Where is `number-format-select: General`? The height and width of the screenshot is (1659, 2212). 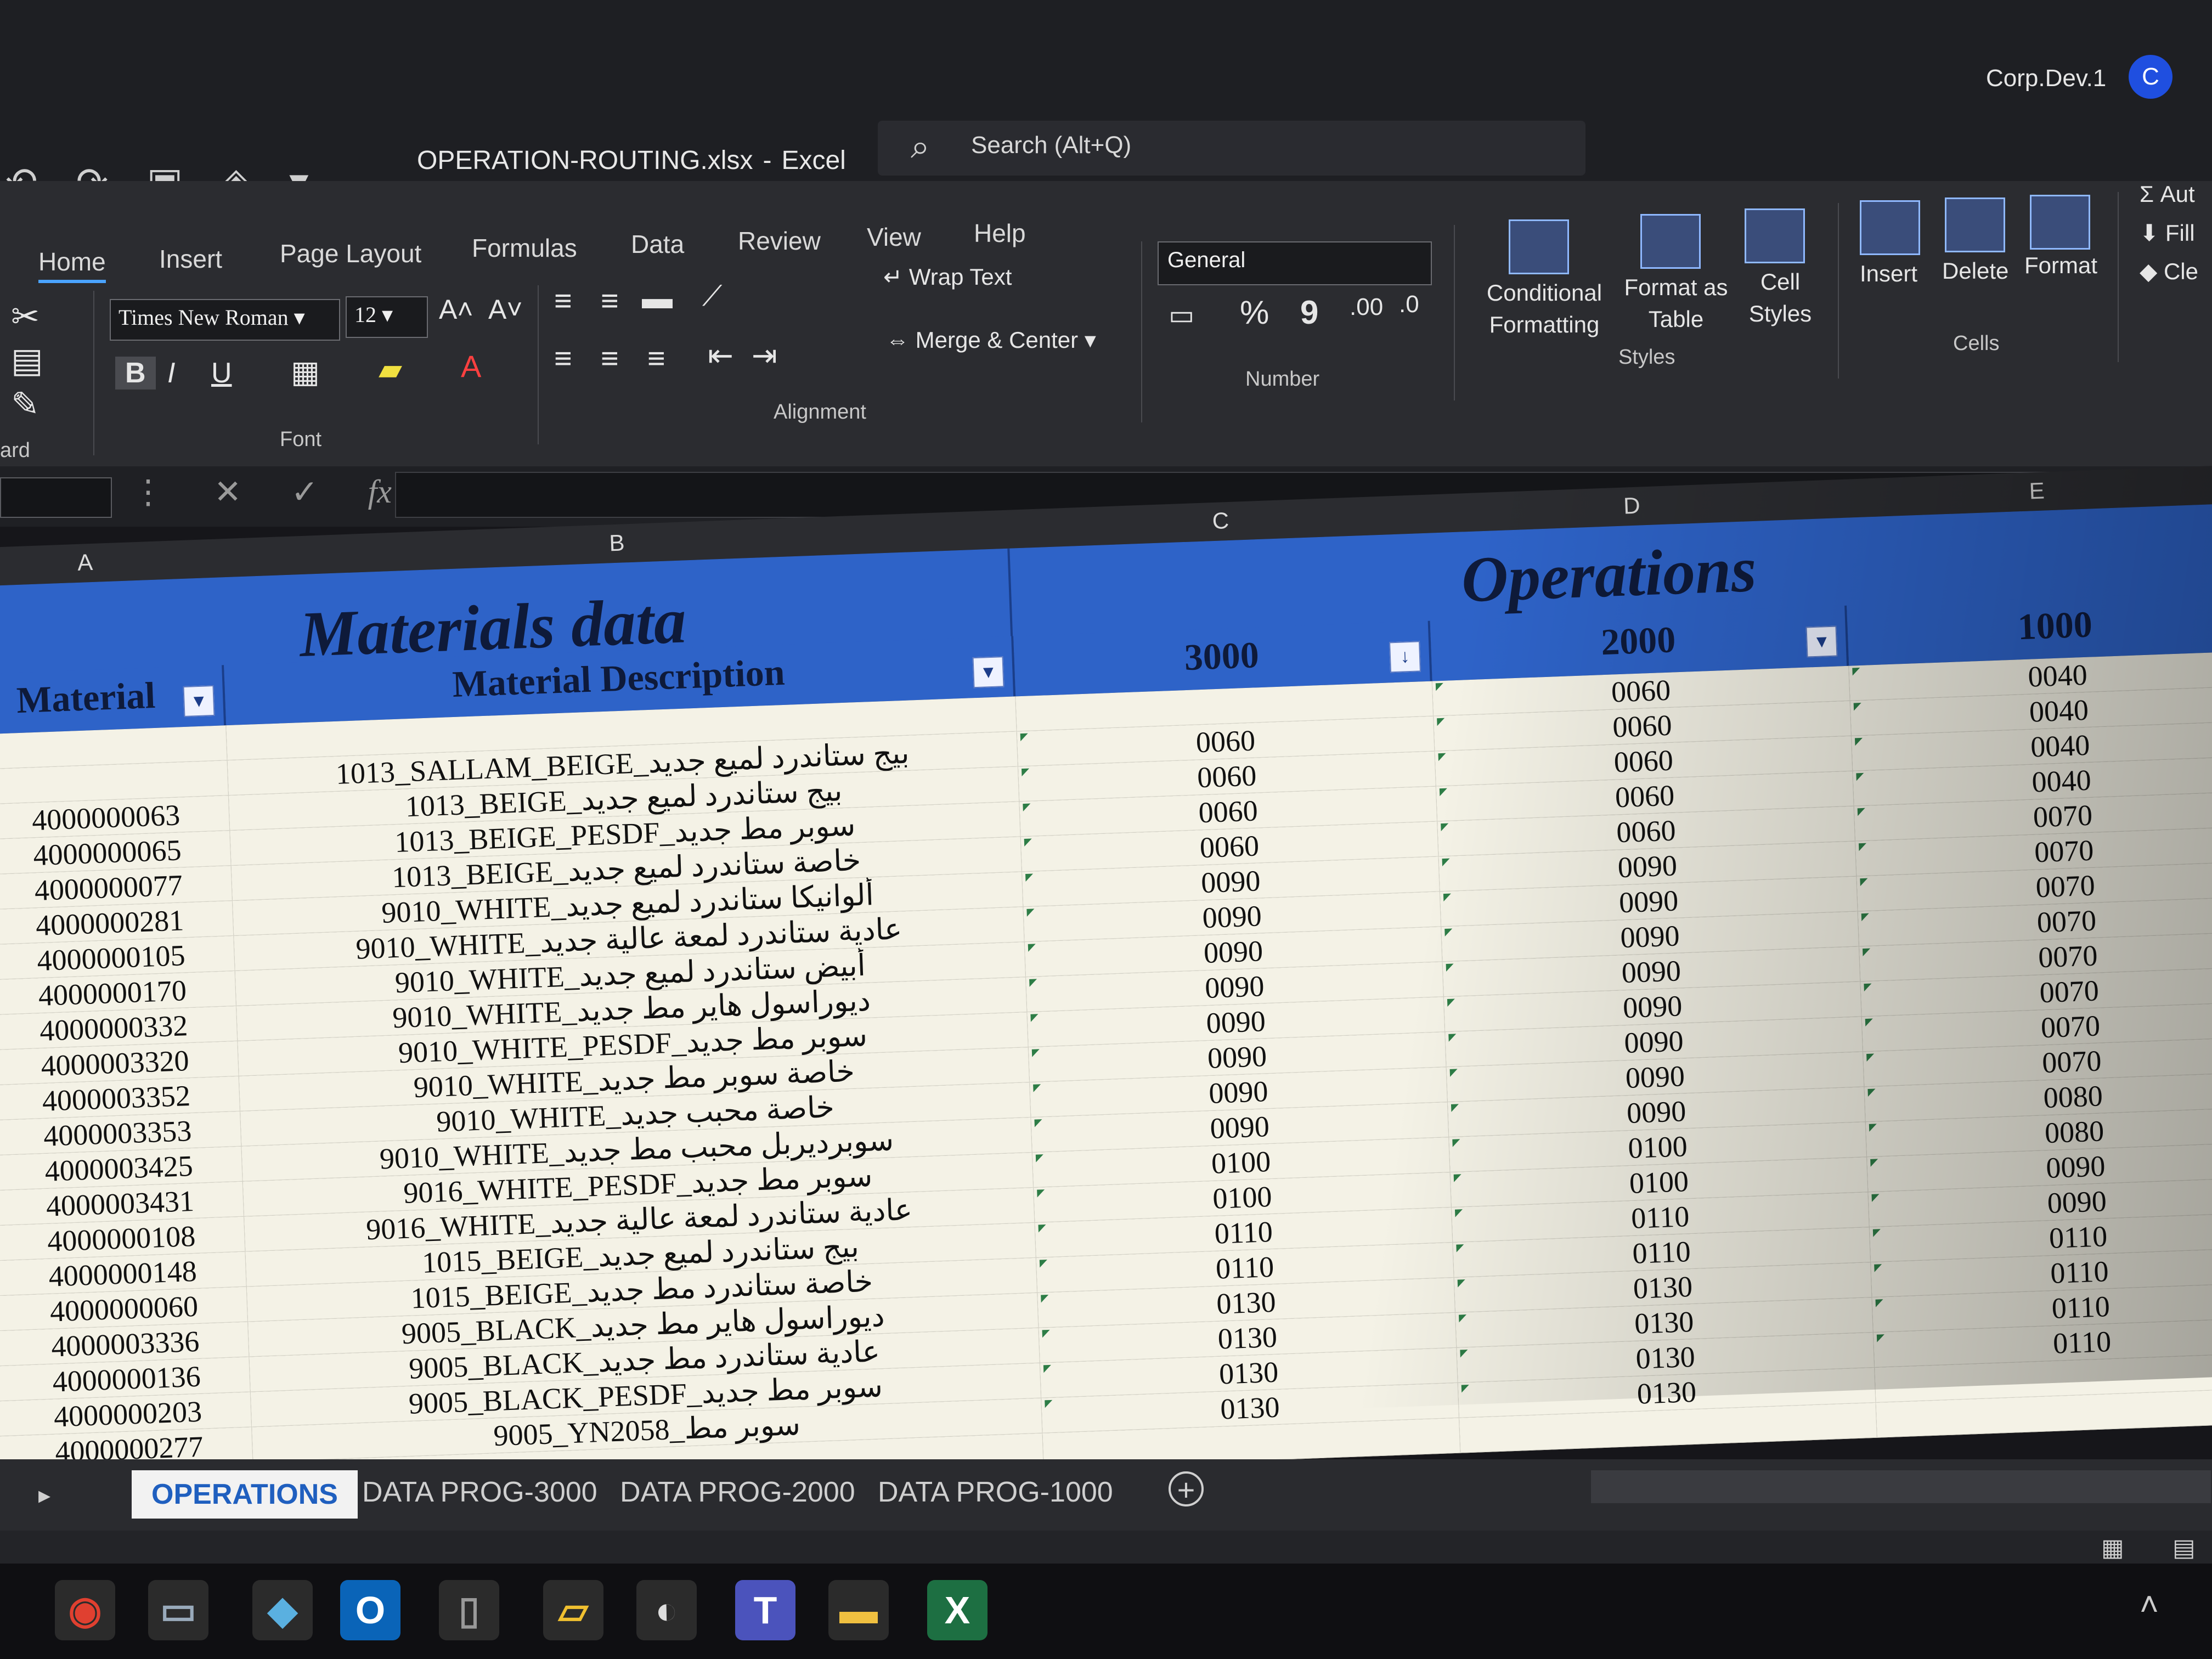
number-format-select: General is located at coordinates (1295, 263).